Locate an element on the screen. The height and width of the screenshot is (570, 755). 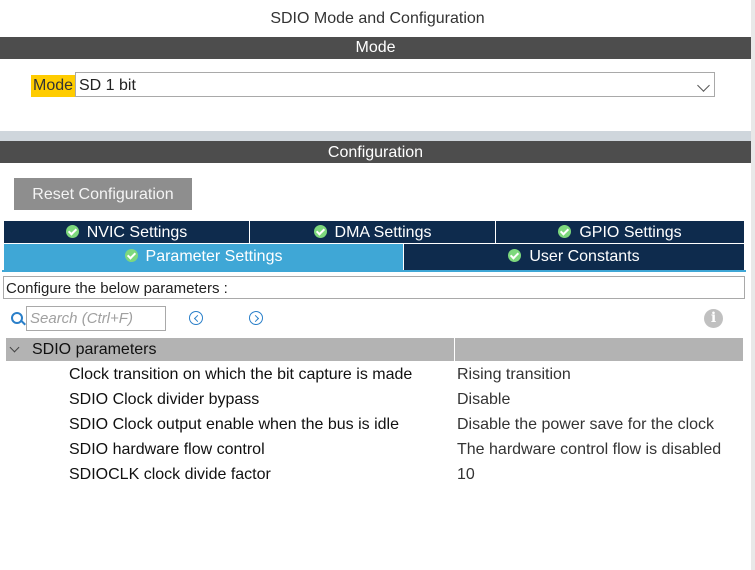
tab-label: Parameter Settings is located at coordinates (214, 256).